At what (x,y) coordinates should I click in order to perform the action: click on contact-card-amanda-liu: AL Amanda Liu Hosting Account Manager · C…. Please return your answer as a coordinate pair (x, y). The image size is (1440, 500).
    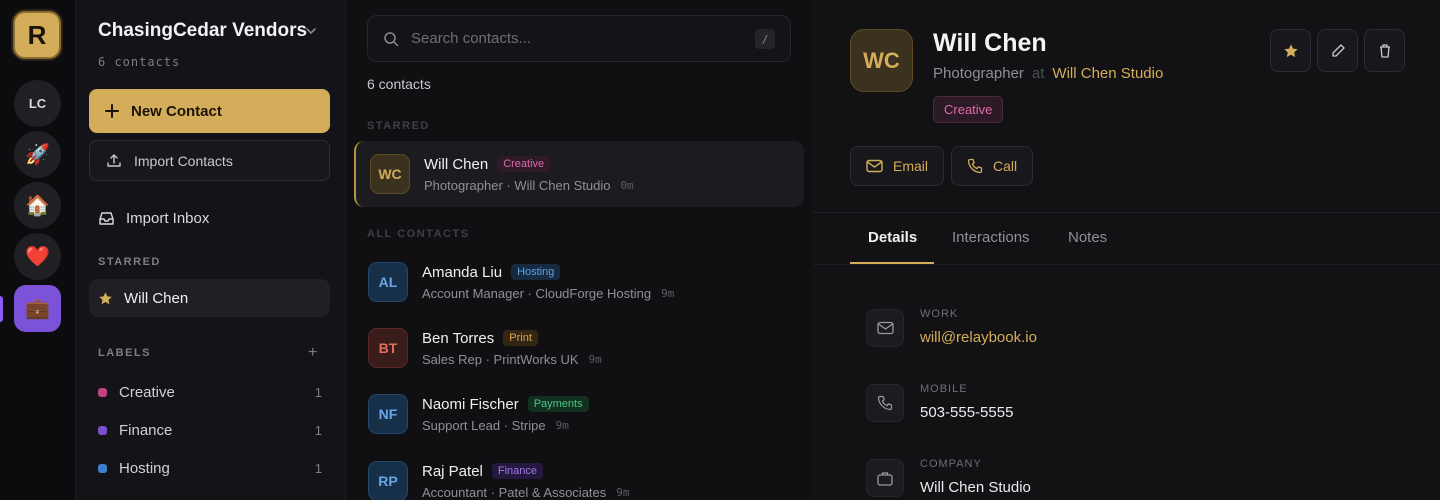
    Looking at the image, I should click on (579, 282).